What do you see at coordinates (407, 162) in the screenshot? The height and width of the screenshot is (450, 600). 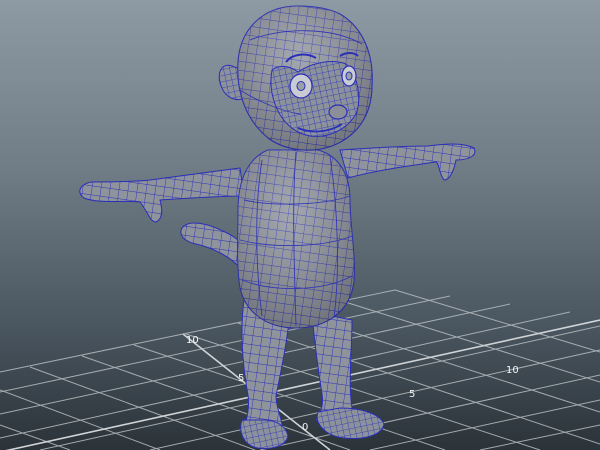 I see `right-arm-mesh` at bounding box center [407, 162].